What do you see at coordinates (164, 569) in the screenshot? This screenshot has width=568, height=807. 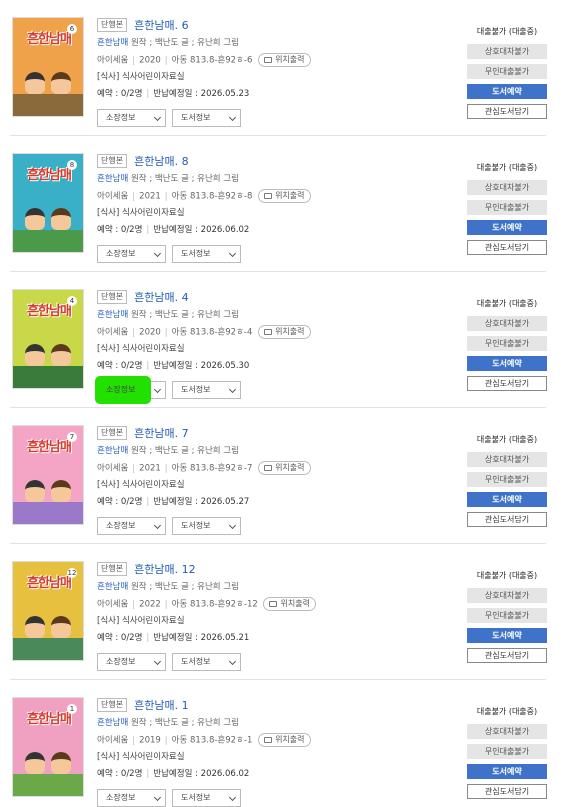 I see `book-title-link: 흔한남매. 12` at bounding box center [164, 569].